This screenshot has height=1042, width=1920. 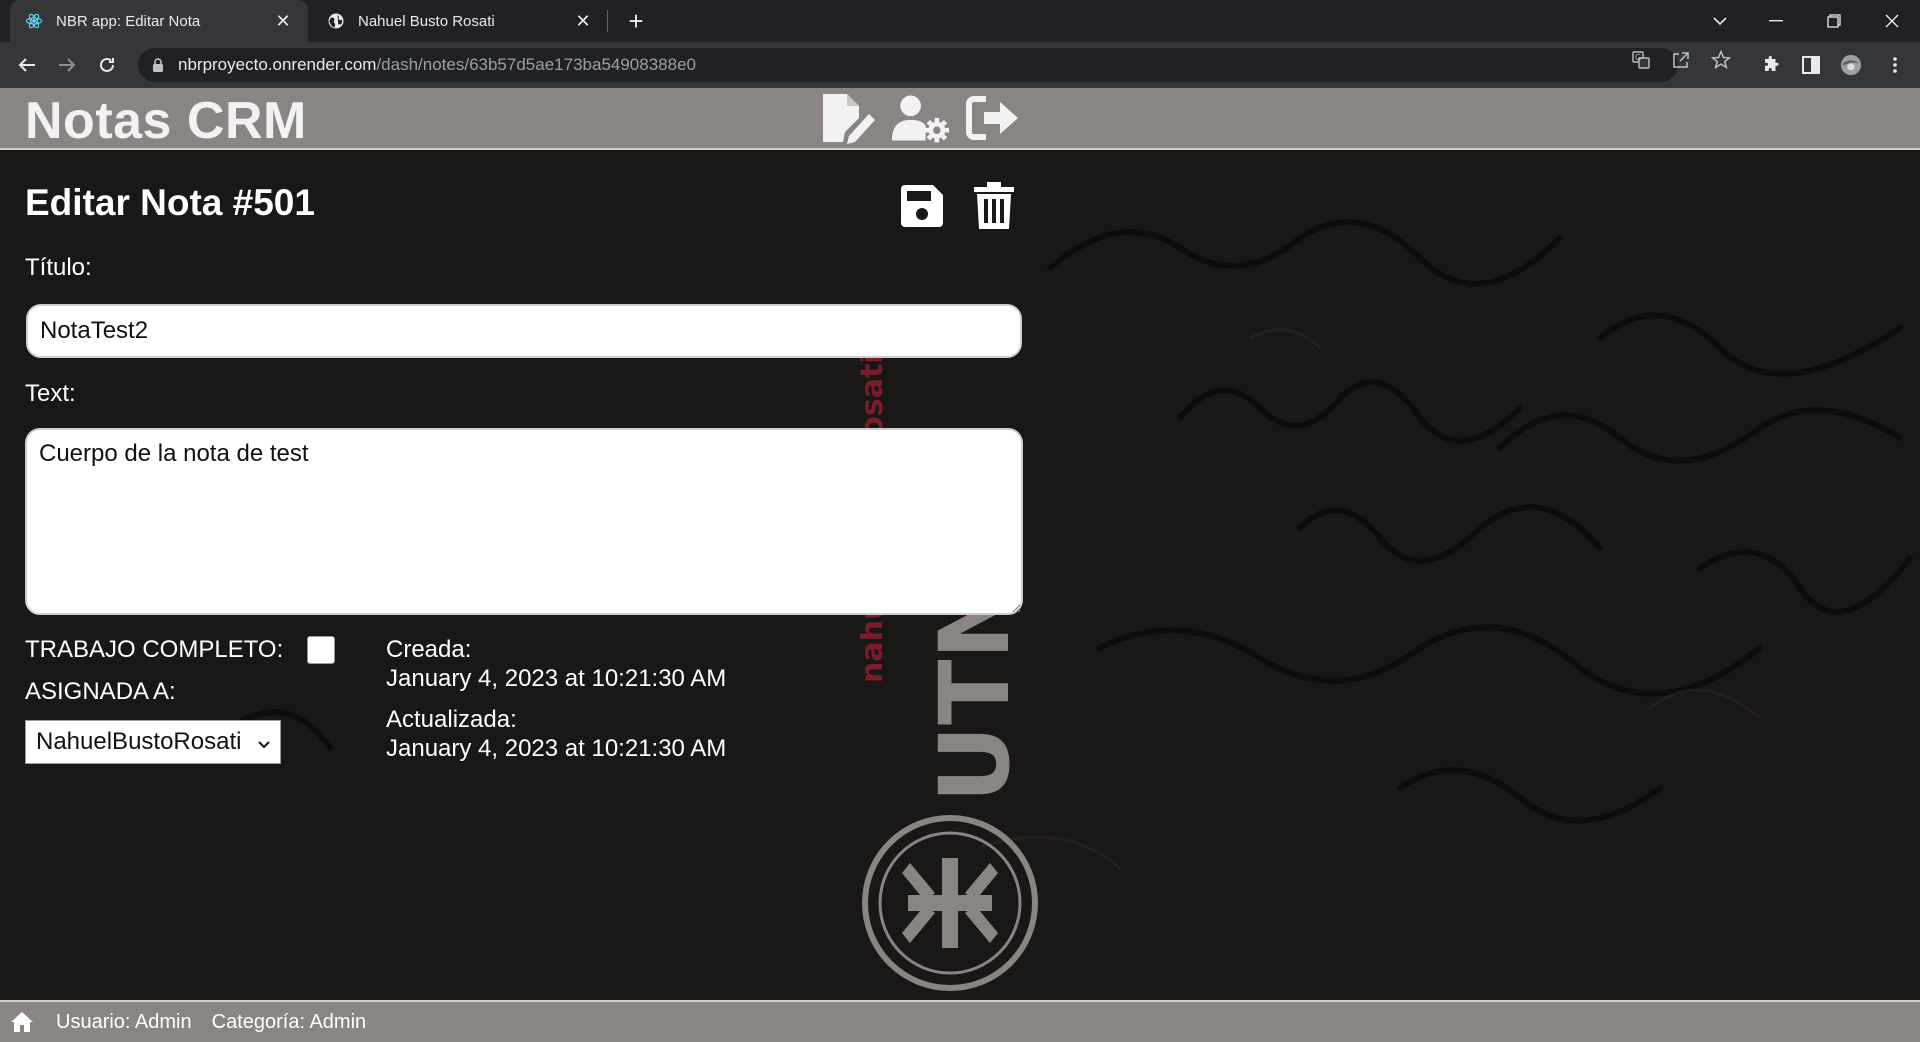 I want to click on trash-icon, so click(x=994, y=206).